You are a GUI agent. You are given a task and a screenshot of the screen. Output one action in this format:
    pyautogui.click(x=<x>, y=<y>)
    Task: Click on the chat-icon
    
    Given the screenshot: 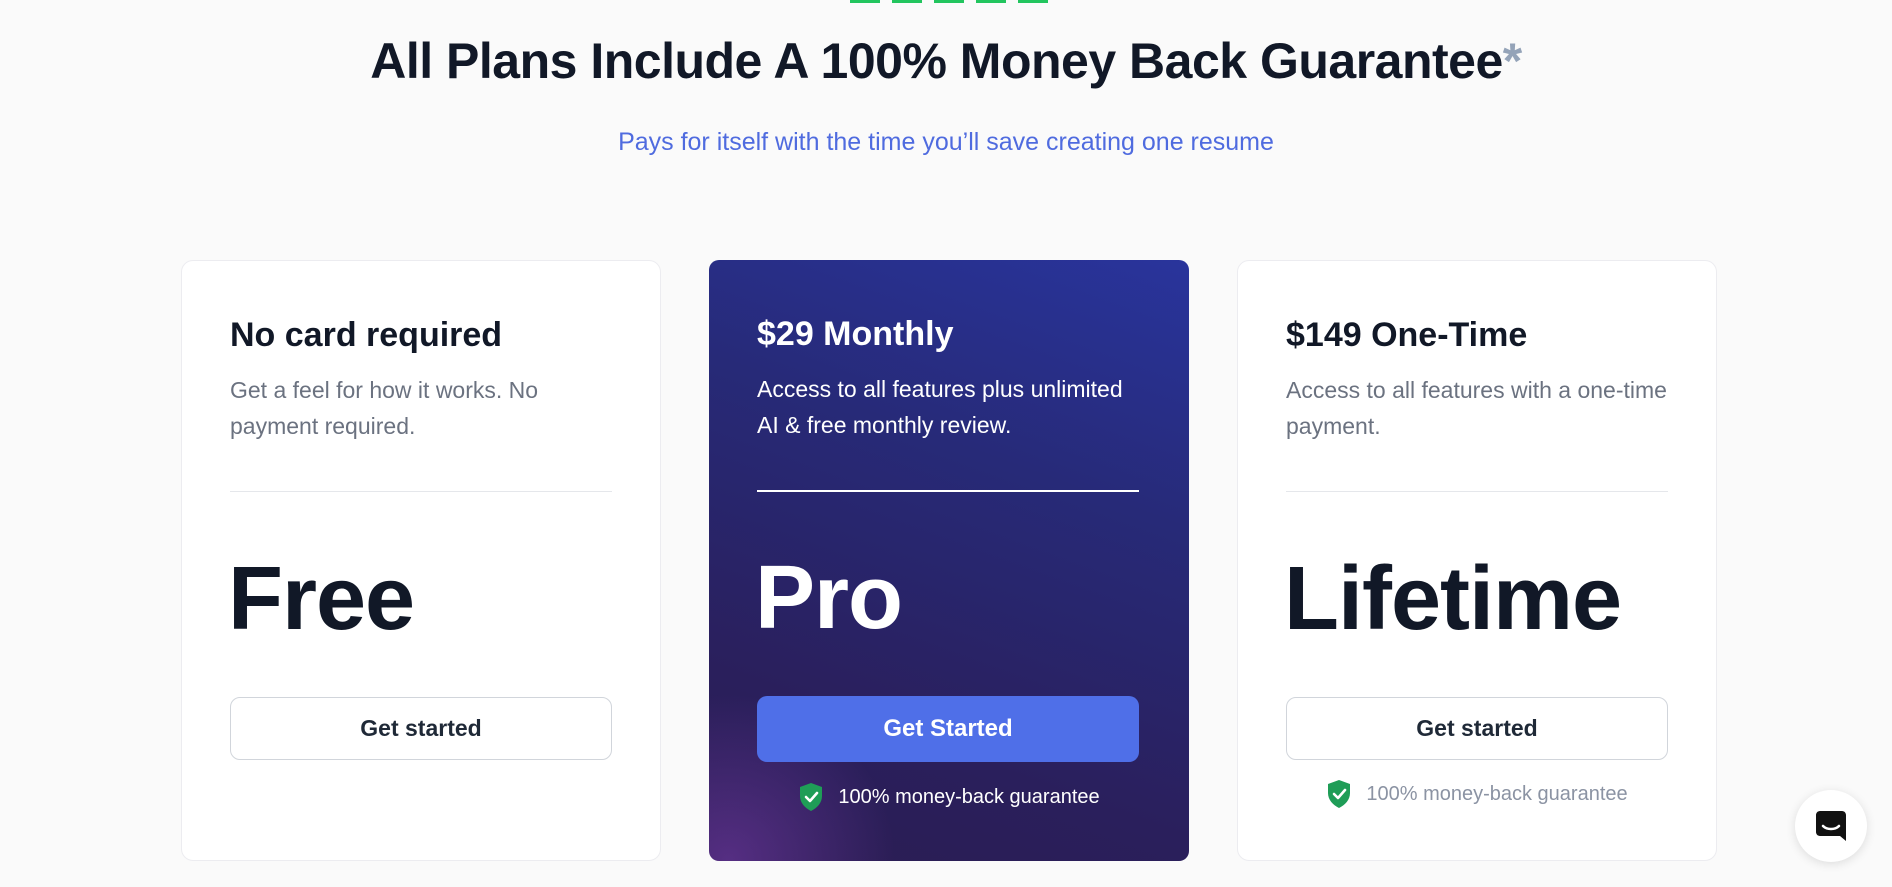 What is the action you would take?
    pyautogui.click(x=1831, y=826)
    